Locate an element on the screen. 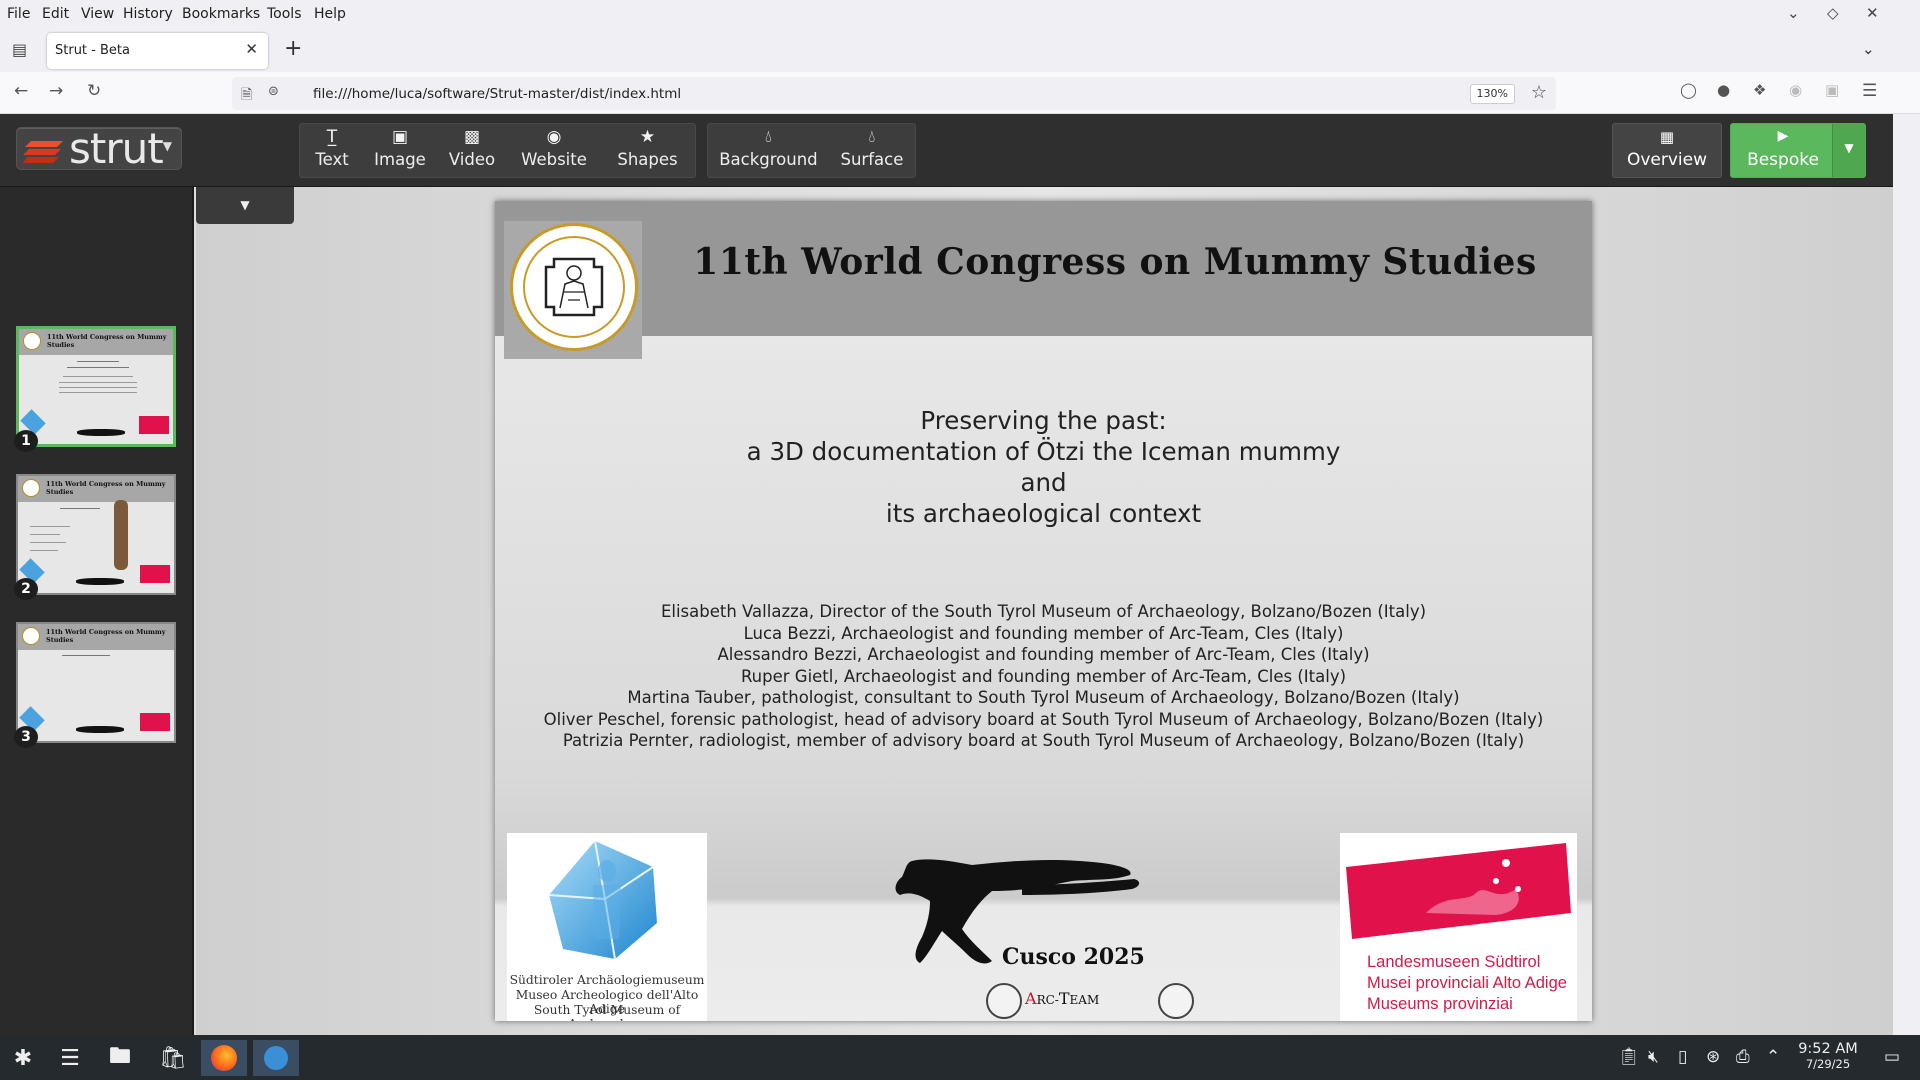 This screenshot has height=1080, width=1920. show-desktop-icon: ▭ is located at coordinates (1892, 1057).